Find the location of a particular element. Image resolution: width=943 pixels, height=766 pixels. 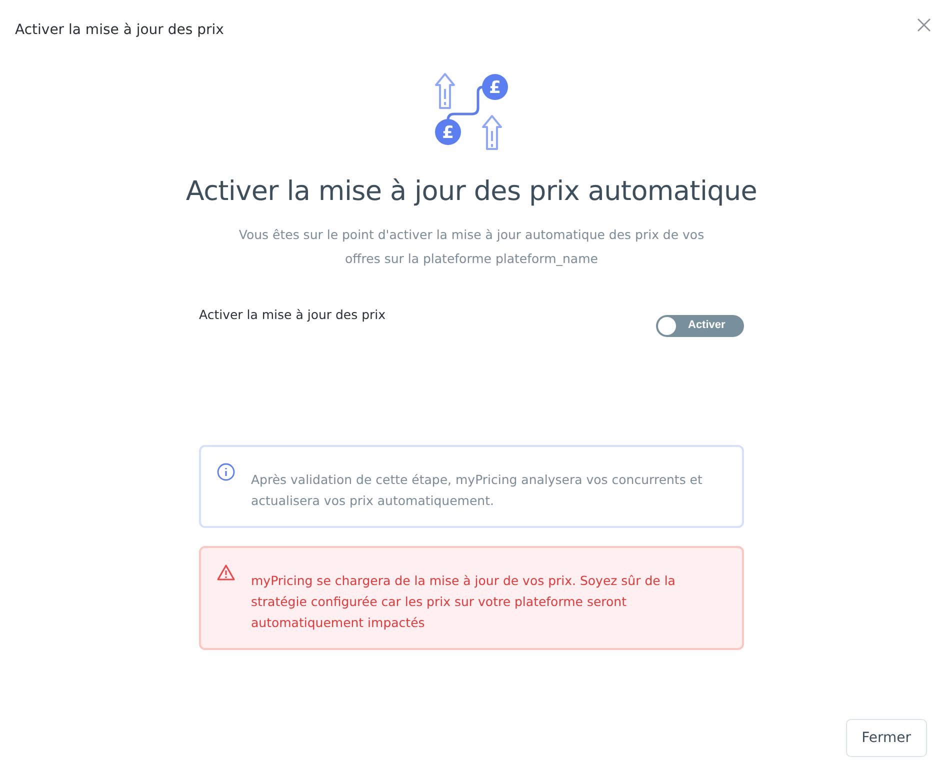

close-icon is located at coordinates (924, 25).